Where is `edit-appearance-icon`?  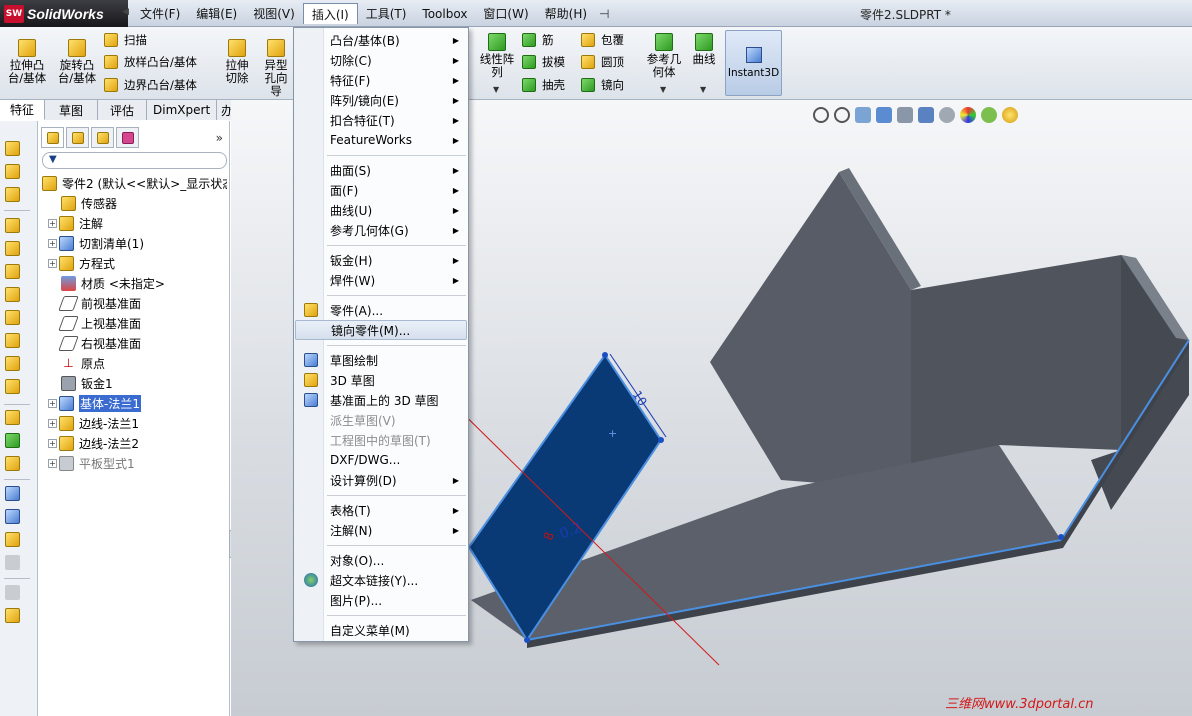 edit-appearance-icon is located at coordinates (968, 115).